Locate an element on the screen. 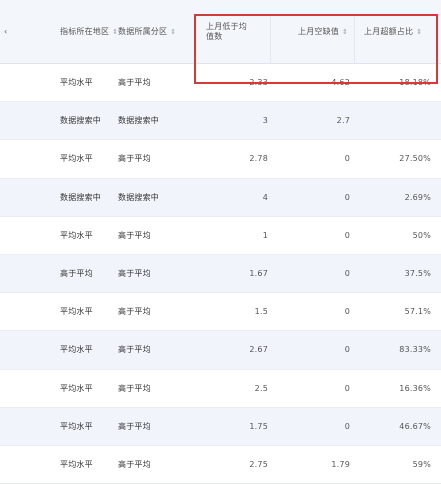 This screenshot has height=484, width=441. cell-over-ratio: 2.69% is located at coordinates (417, 197).